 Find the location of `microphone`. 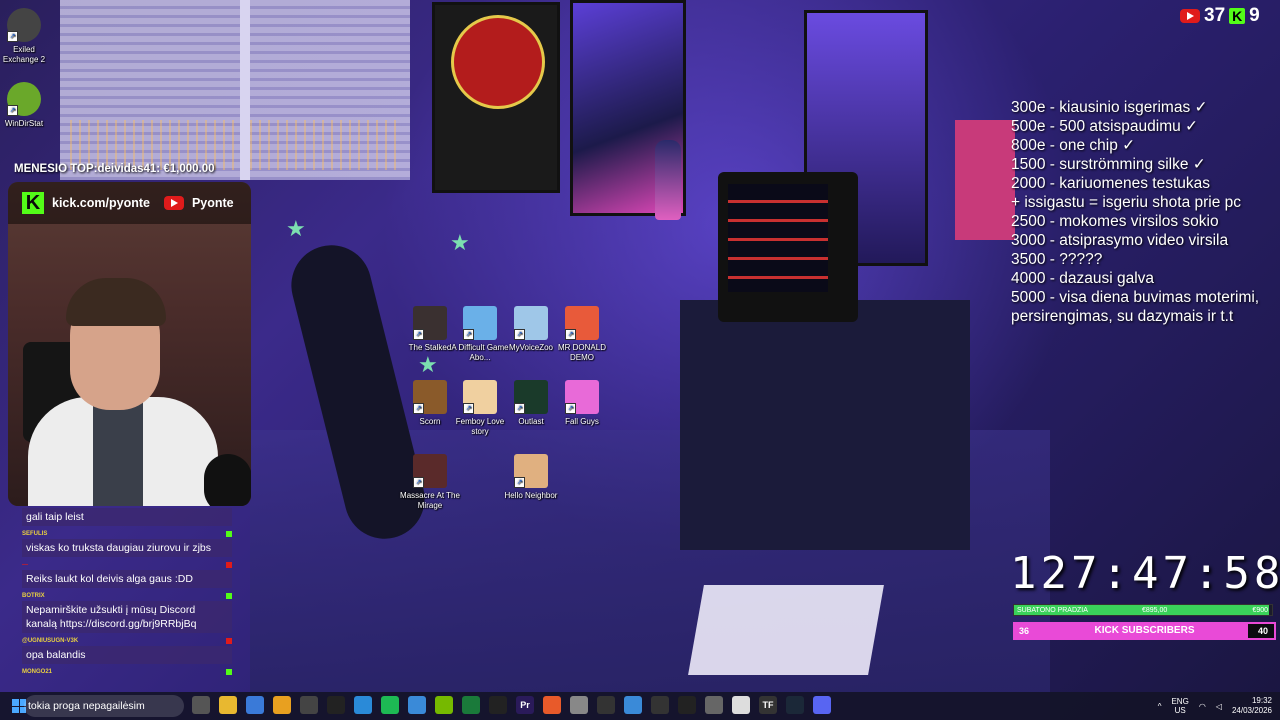

microphone is located at coordinates (227, 480).